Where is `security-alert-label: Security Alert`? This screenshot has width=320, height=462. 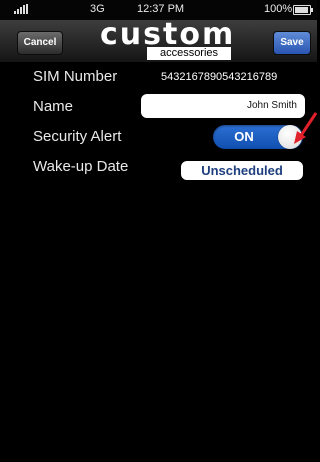 security-alert-label: Security Alert is located at coordinates (77, 136).